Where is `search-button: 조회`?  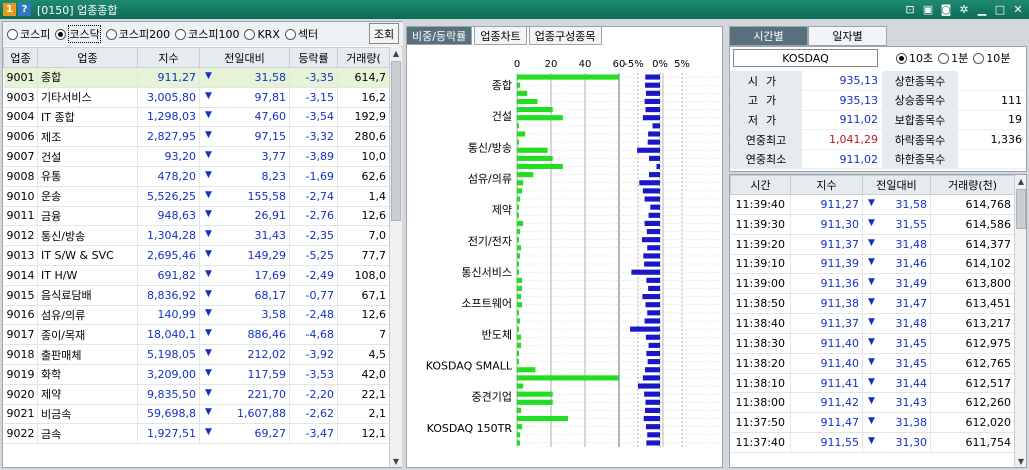 search-button: 조회 is located at coordinates (384, 33).